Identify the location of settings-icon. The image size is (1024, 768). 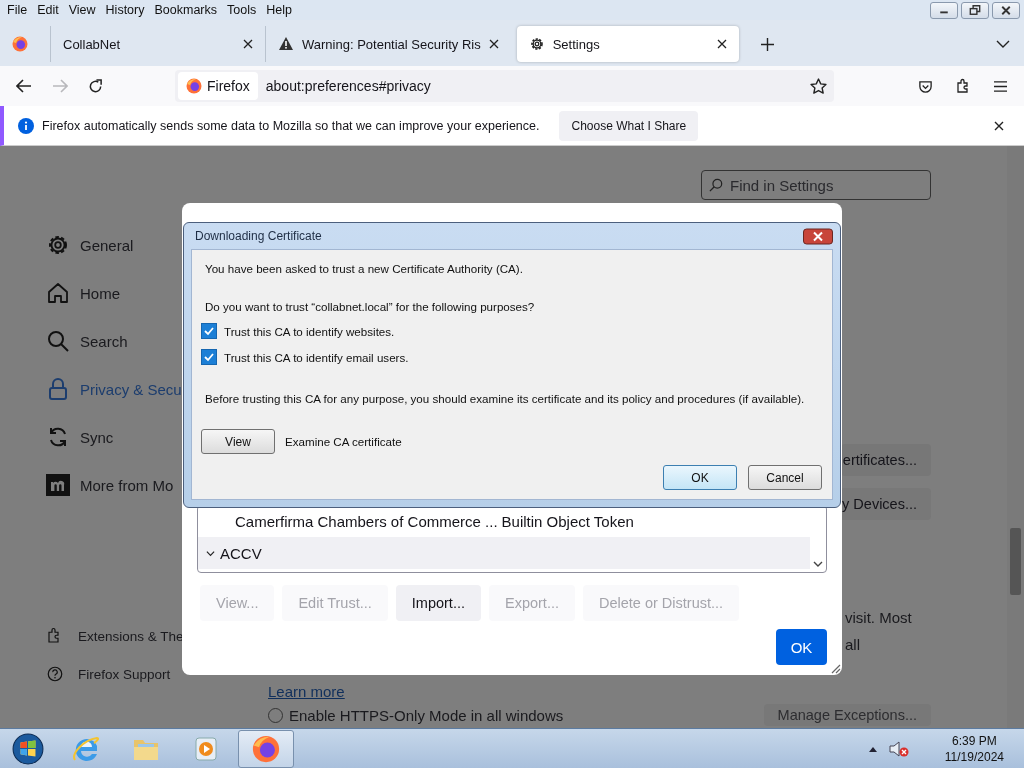
(536, 44).